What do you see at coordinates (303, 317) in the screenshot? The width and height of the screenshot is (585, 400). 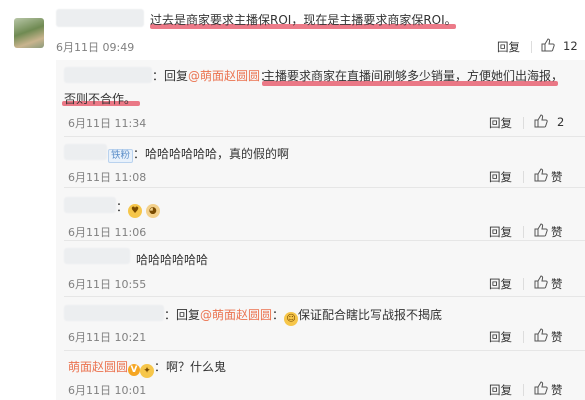 I see `reply-text: ：回复@萌面赵圆圆： ☺ 保证配合瞎比写战报不揭底` at bounding box center [303, 317].